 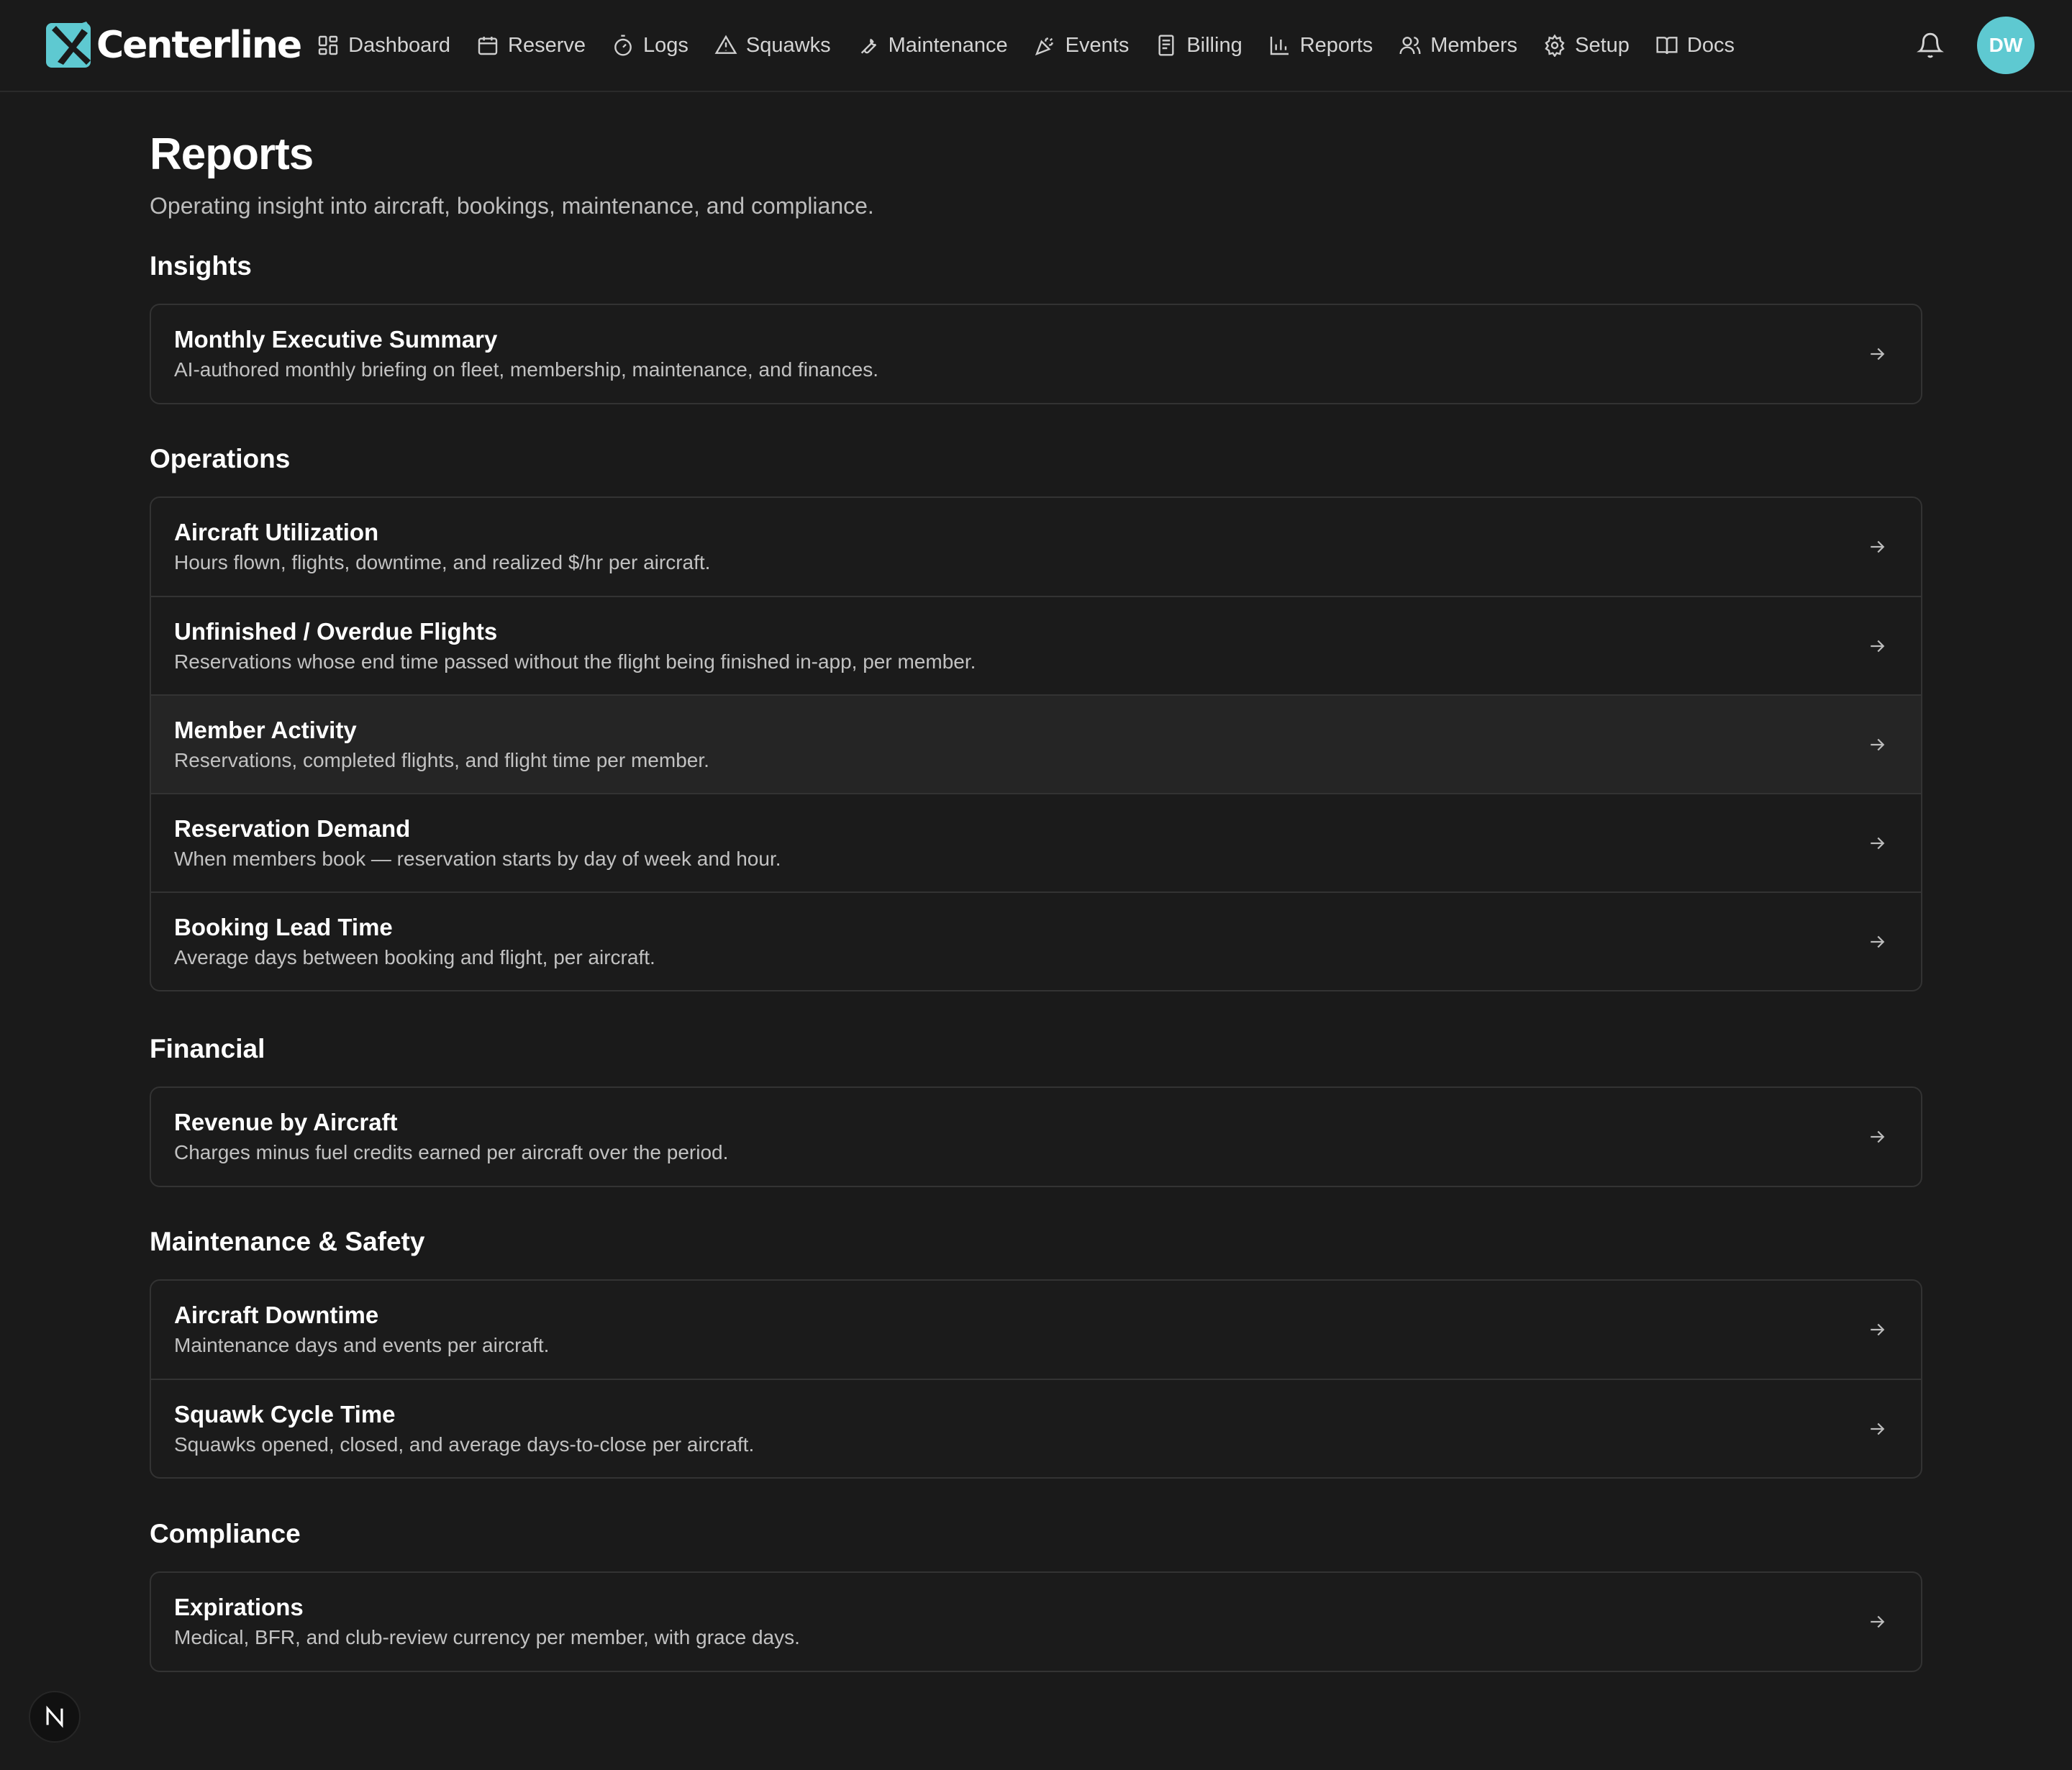 What do you see at coordinates (1931, 45) in the screenshot?
I see `bell-icon` at bounding box center [1931, 45].